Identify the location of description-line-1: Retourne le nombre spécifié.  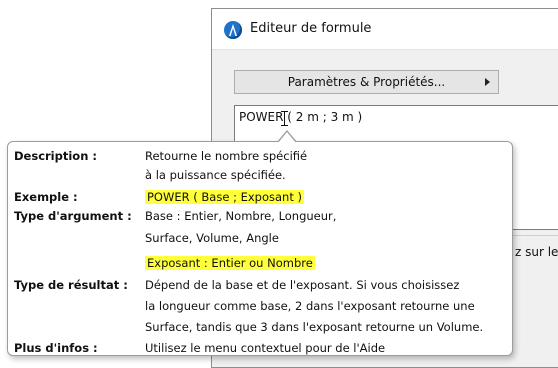
(226, 156).